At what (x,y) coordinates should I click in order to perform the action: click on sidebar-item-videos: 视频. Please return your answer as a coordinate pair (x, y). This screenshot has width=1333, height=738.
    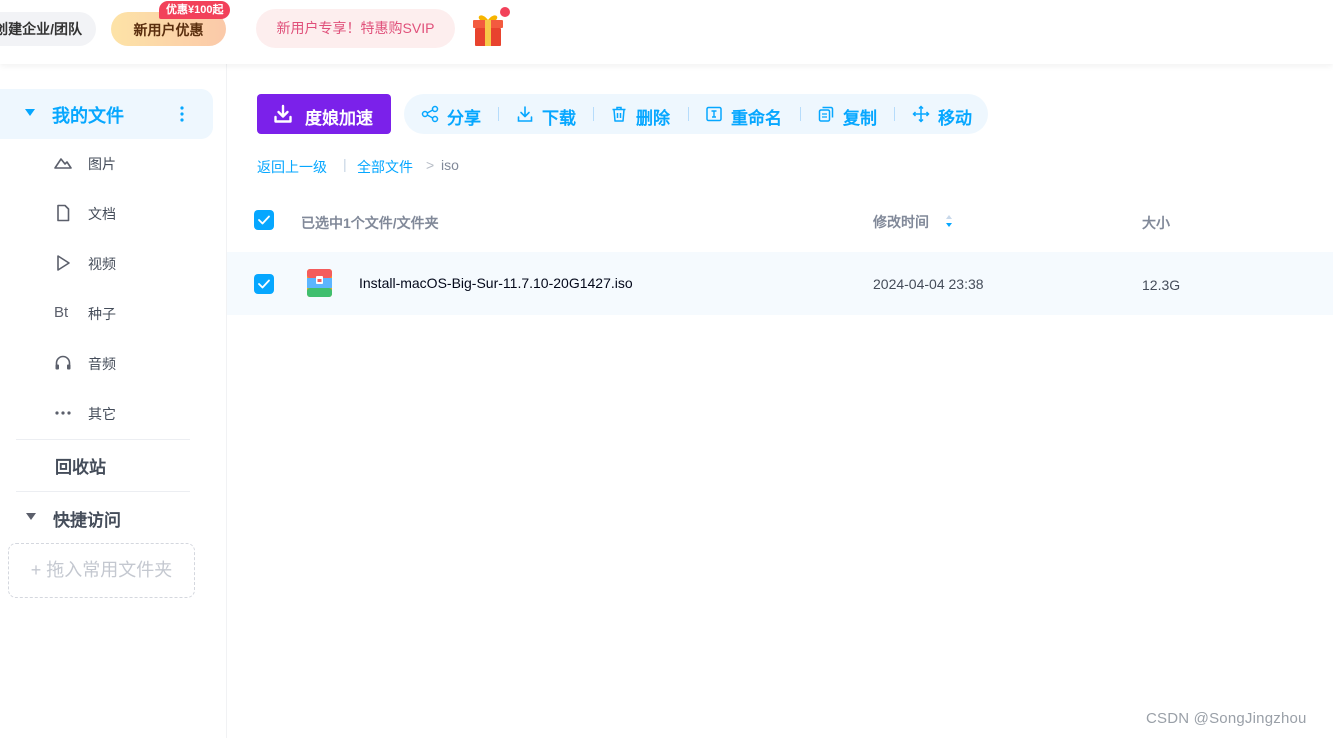
    Looking at the image, I should click on (106, 263).